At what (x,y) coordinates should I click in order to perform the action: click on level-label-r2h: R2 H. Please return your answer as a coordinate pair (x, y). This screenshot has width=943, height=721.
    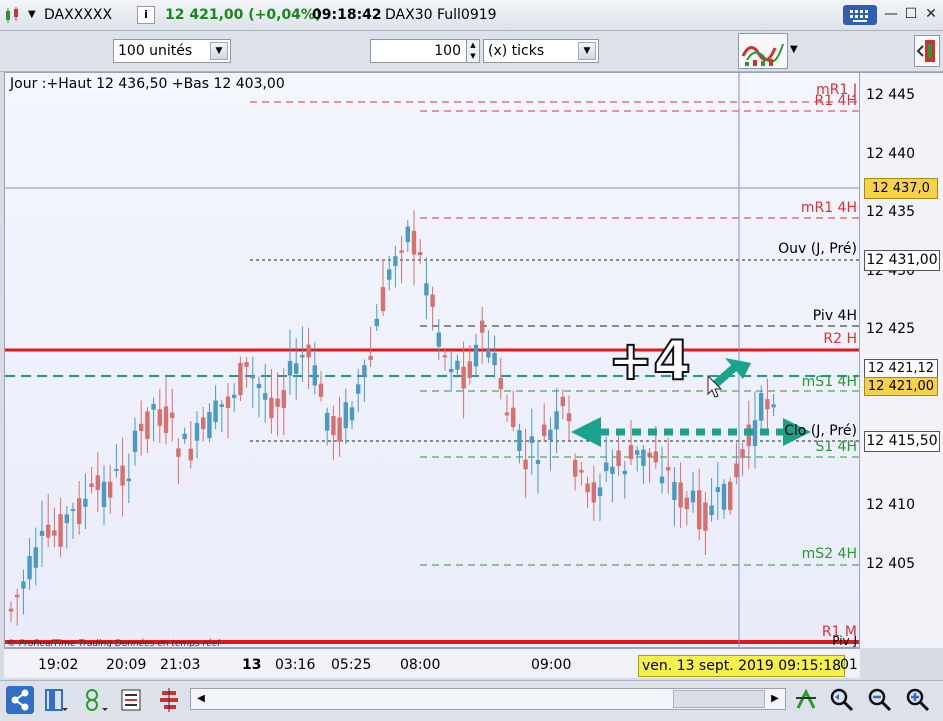
    Looking at the image, I should click on (840, 339).